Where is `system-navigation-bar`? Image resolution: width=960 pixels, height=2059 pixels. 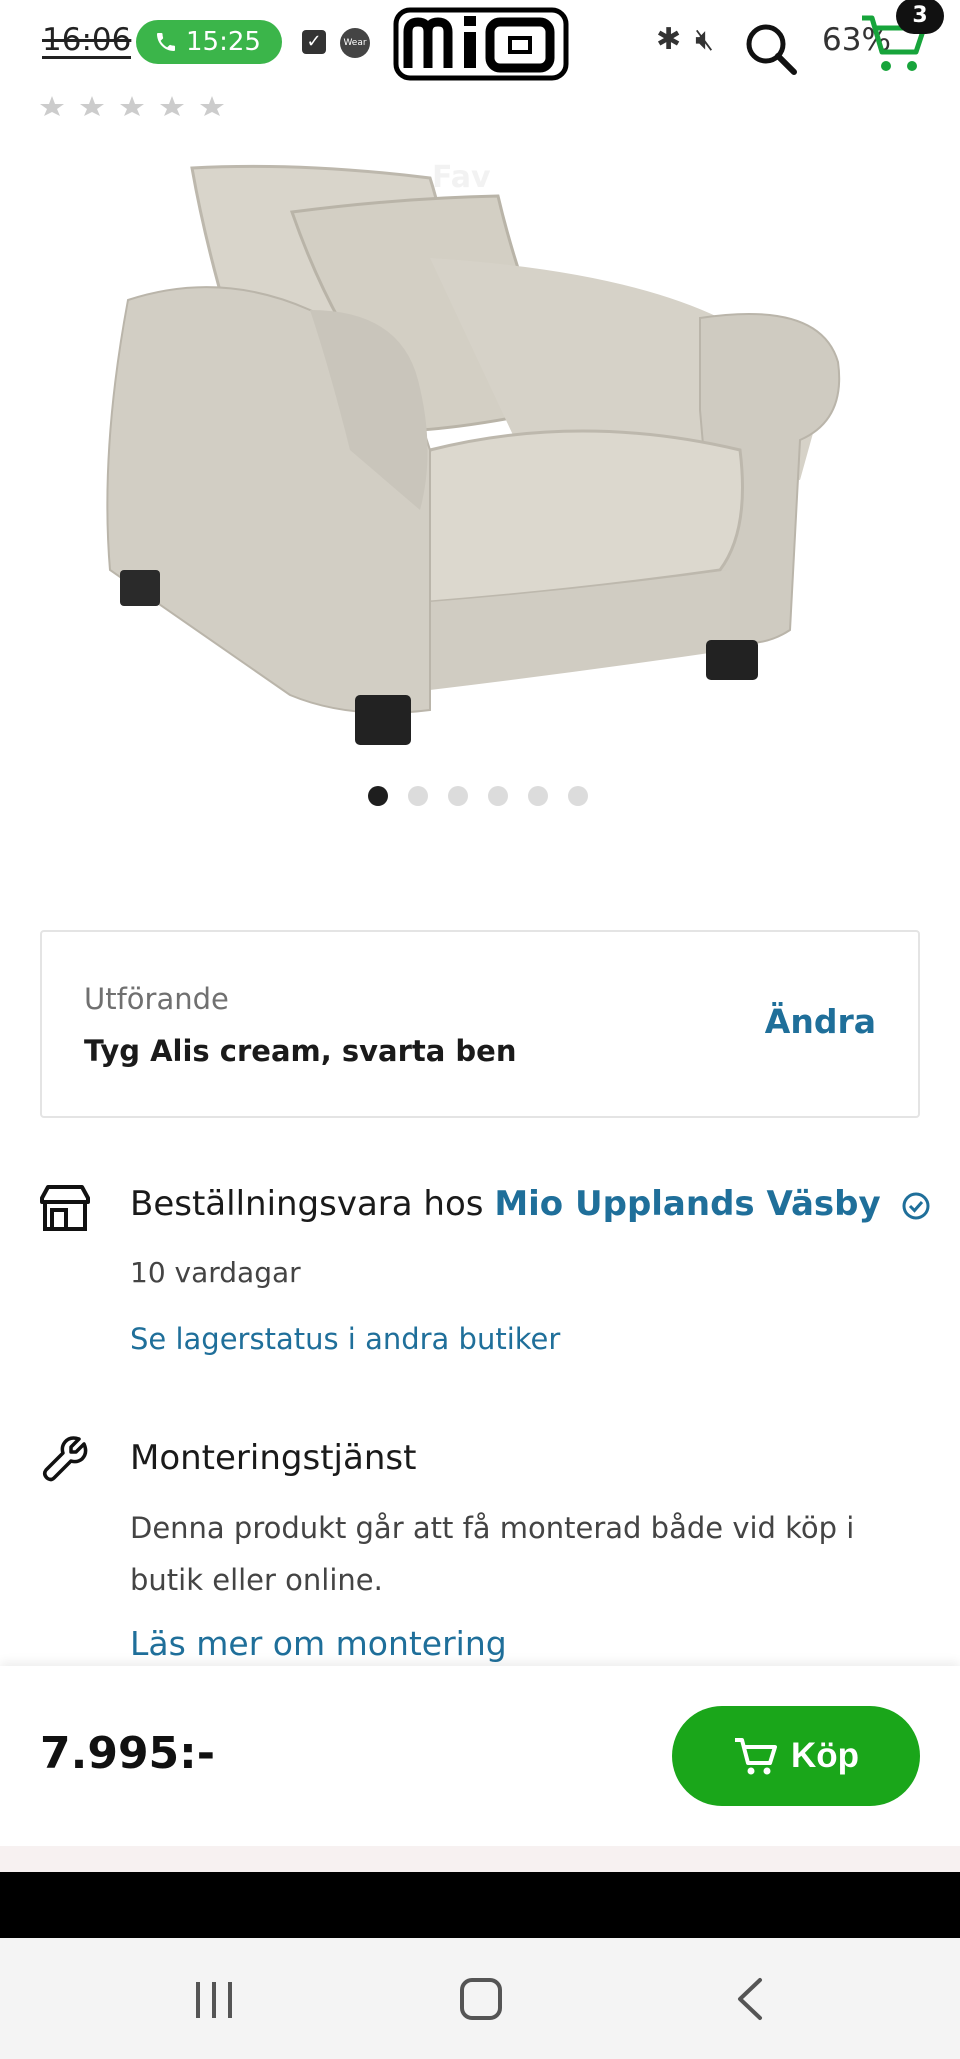 system-navigation-bar is located at coordinates (480, 1998).